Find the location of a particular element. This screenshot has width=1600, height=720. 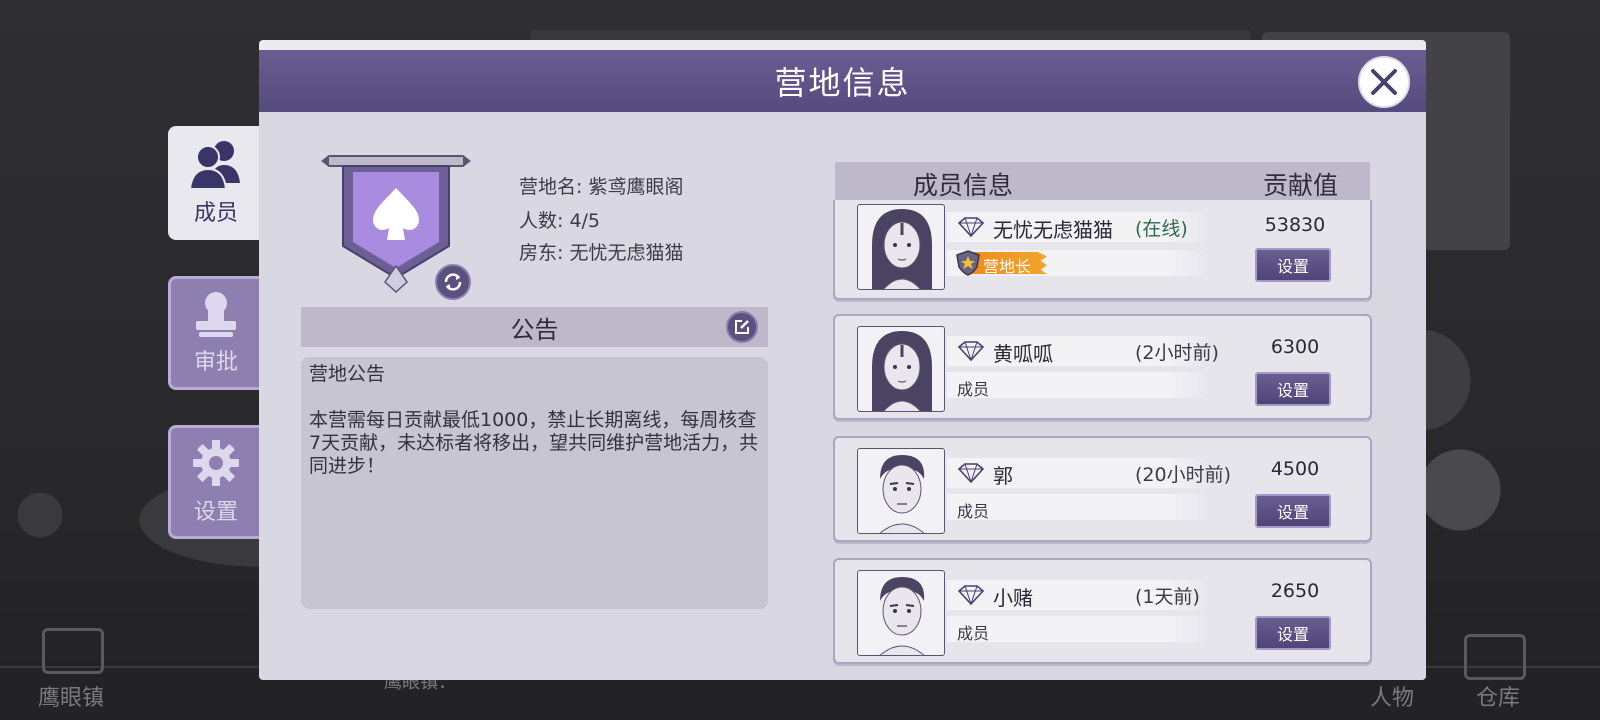

close-button is located at coordinates (1384, 82).